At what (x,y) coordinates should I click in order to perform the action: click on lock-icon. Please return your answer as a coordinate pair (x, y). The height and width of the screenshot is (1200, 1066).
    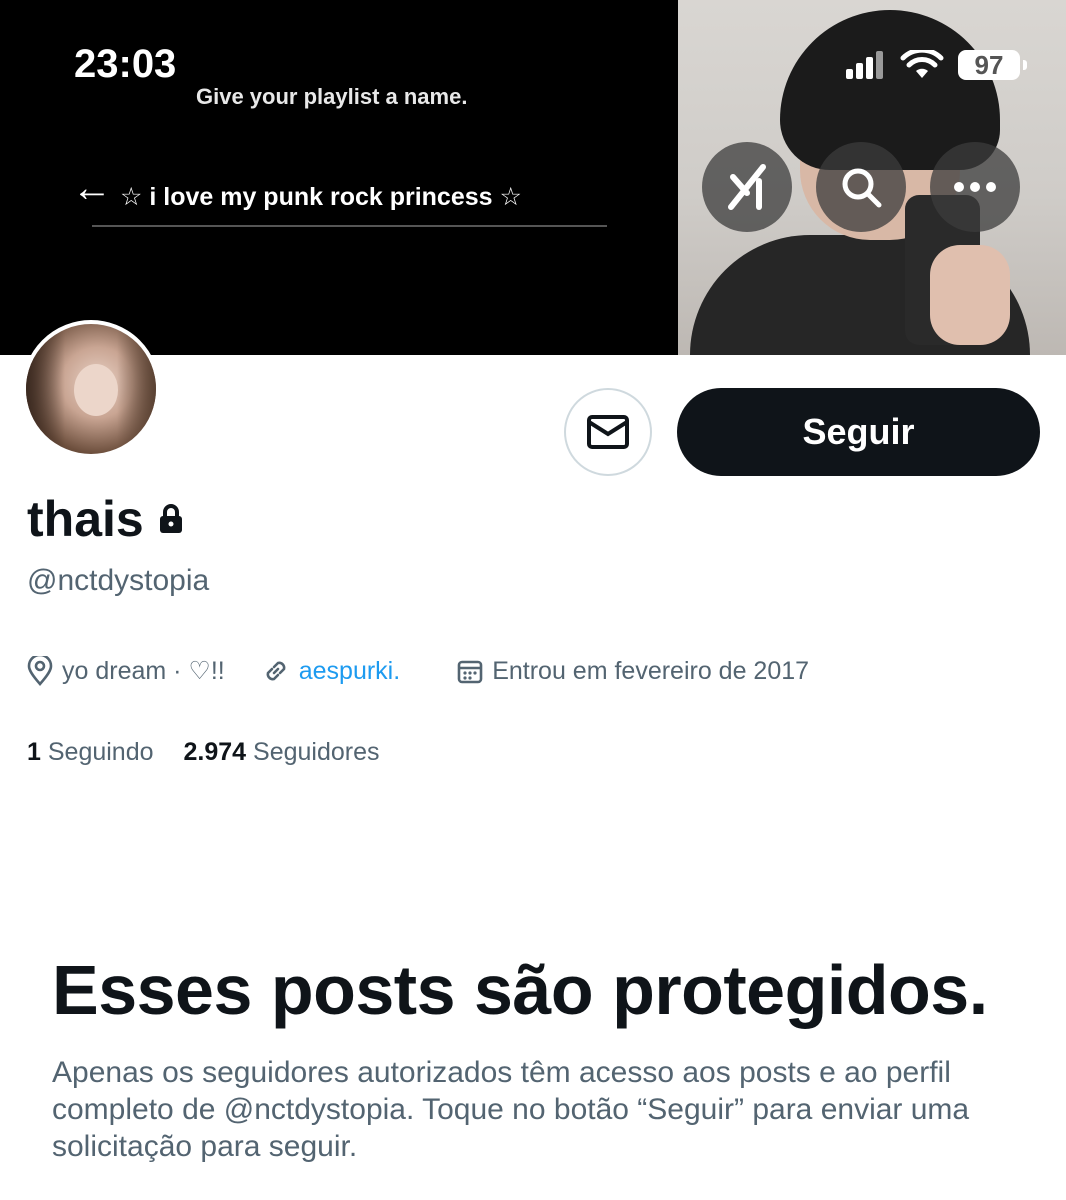
    Looking at the image, I should click on (170, 518).